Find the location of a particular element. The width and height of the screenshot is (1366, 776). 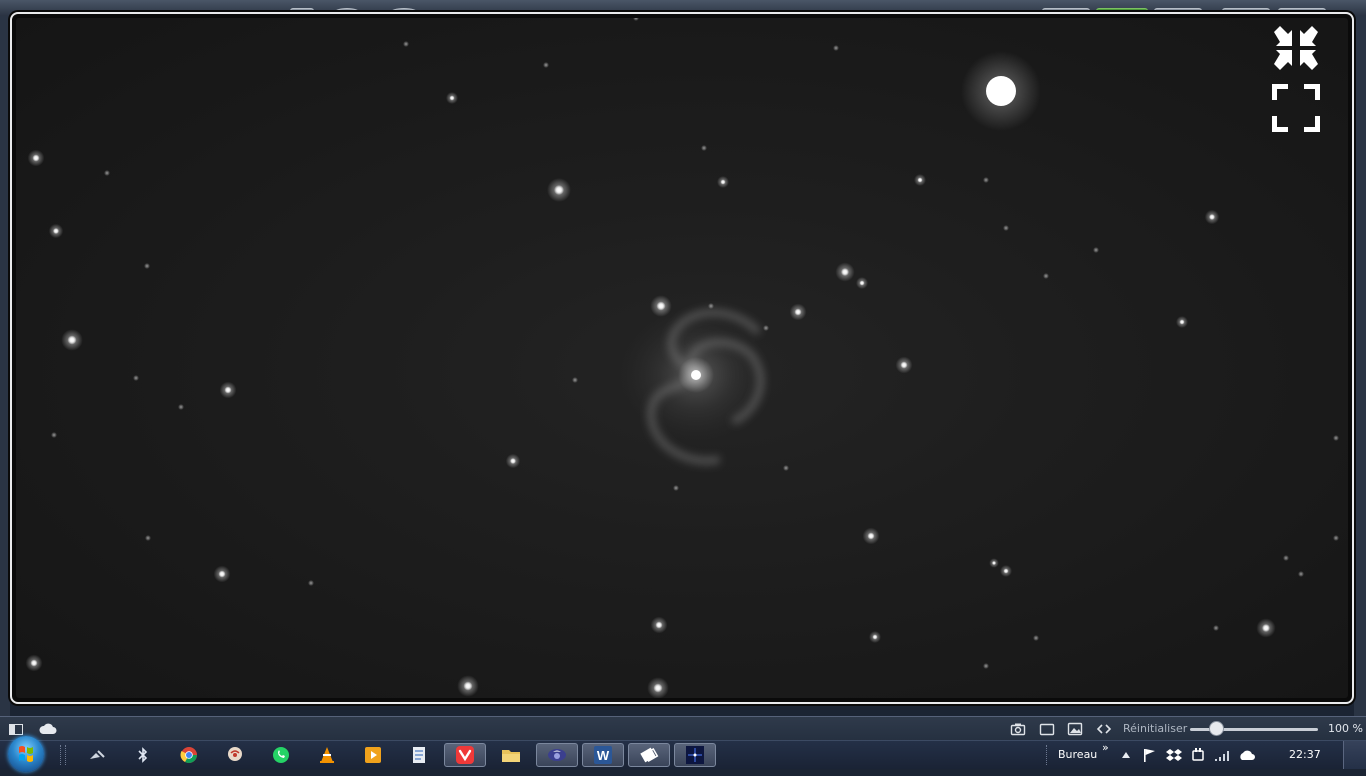

photos-icon is located at coordinates (649, 755).